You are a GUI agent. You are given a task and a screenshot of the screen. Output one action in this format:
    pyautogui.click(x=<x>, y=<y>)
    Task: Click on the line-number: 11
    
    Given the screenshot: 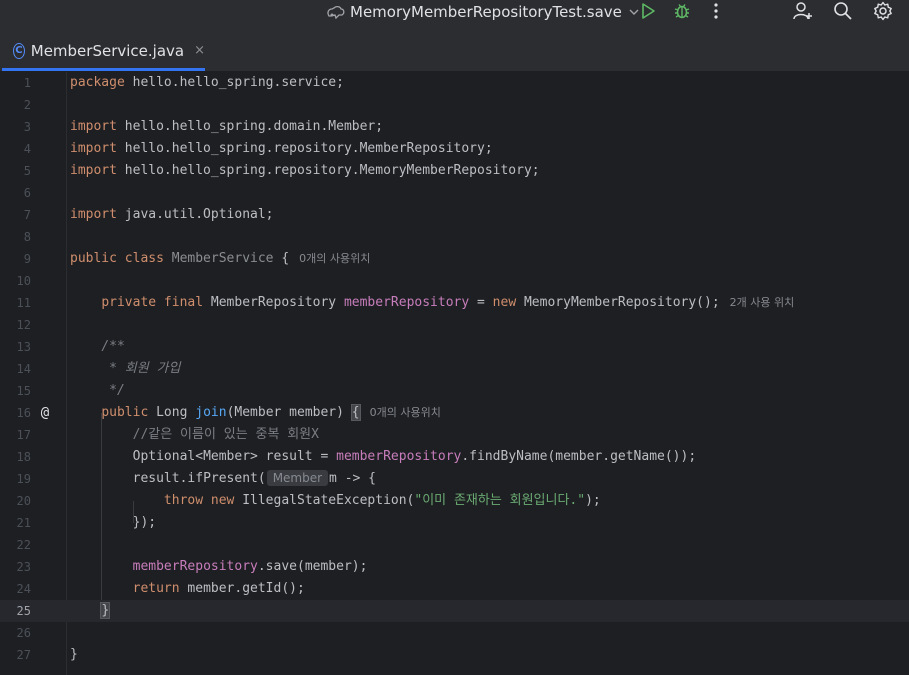 What is the action you would take?
    pyautogui.click(x=23, y=303)
    